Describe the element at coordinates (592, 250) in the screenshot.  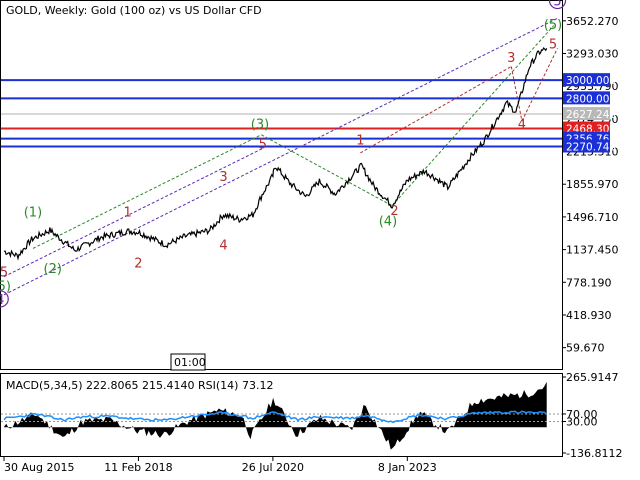
I see `price-tick-label: 1137.450` at that location.